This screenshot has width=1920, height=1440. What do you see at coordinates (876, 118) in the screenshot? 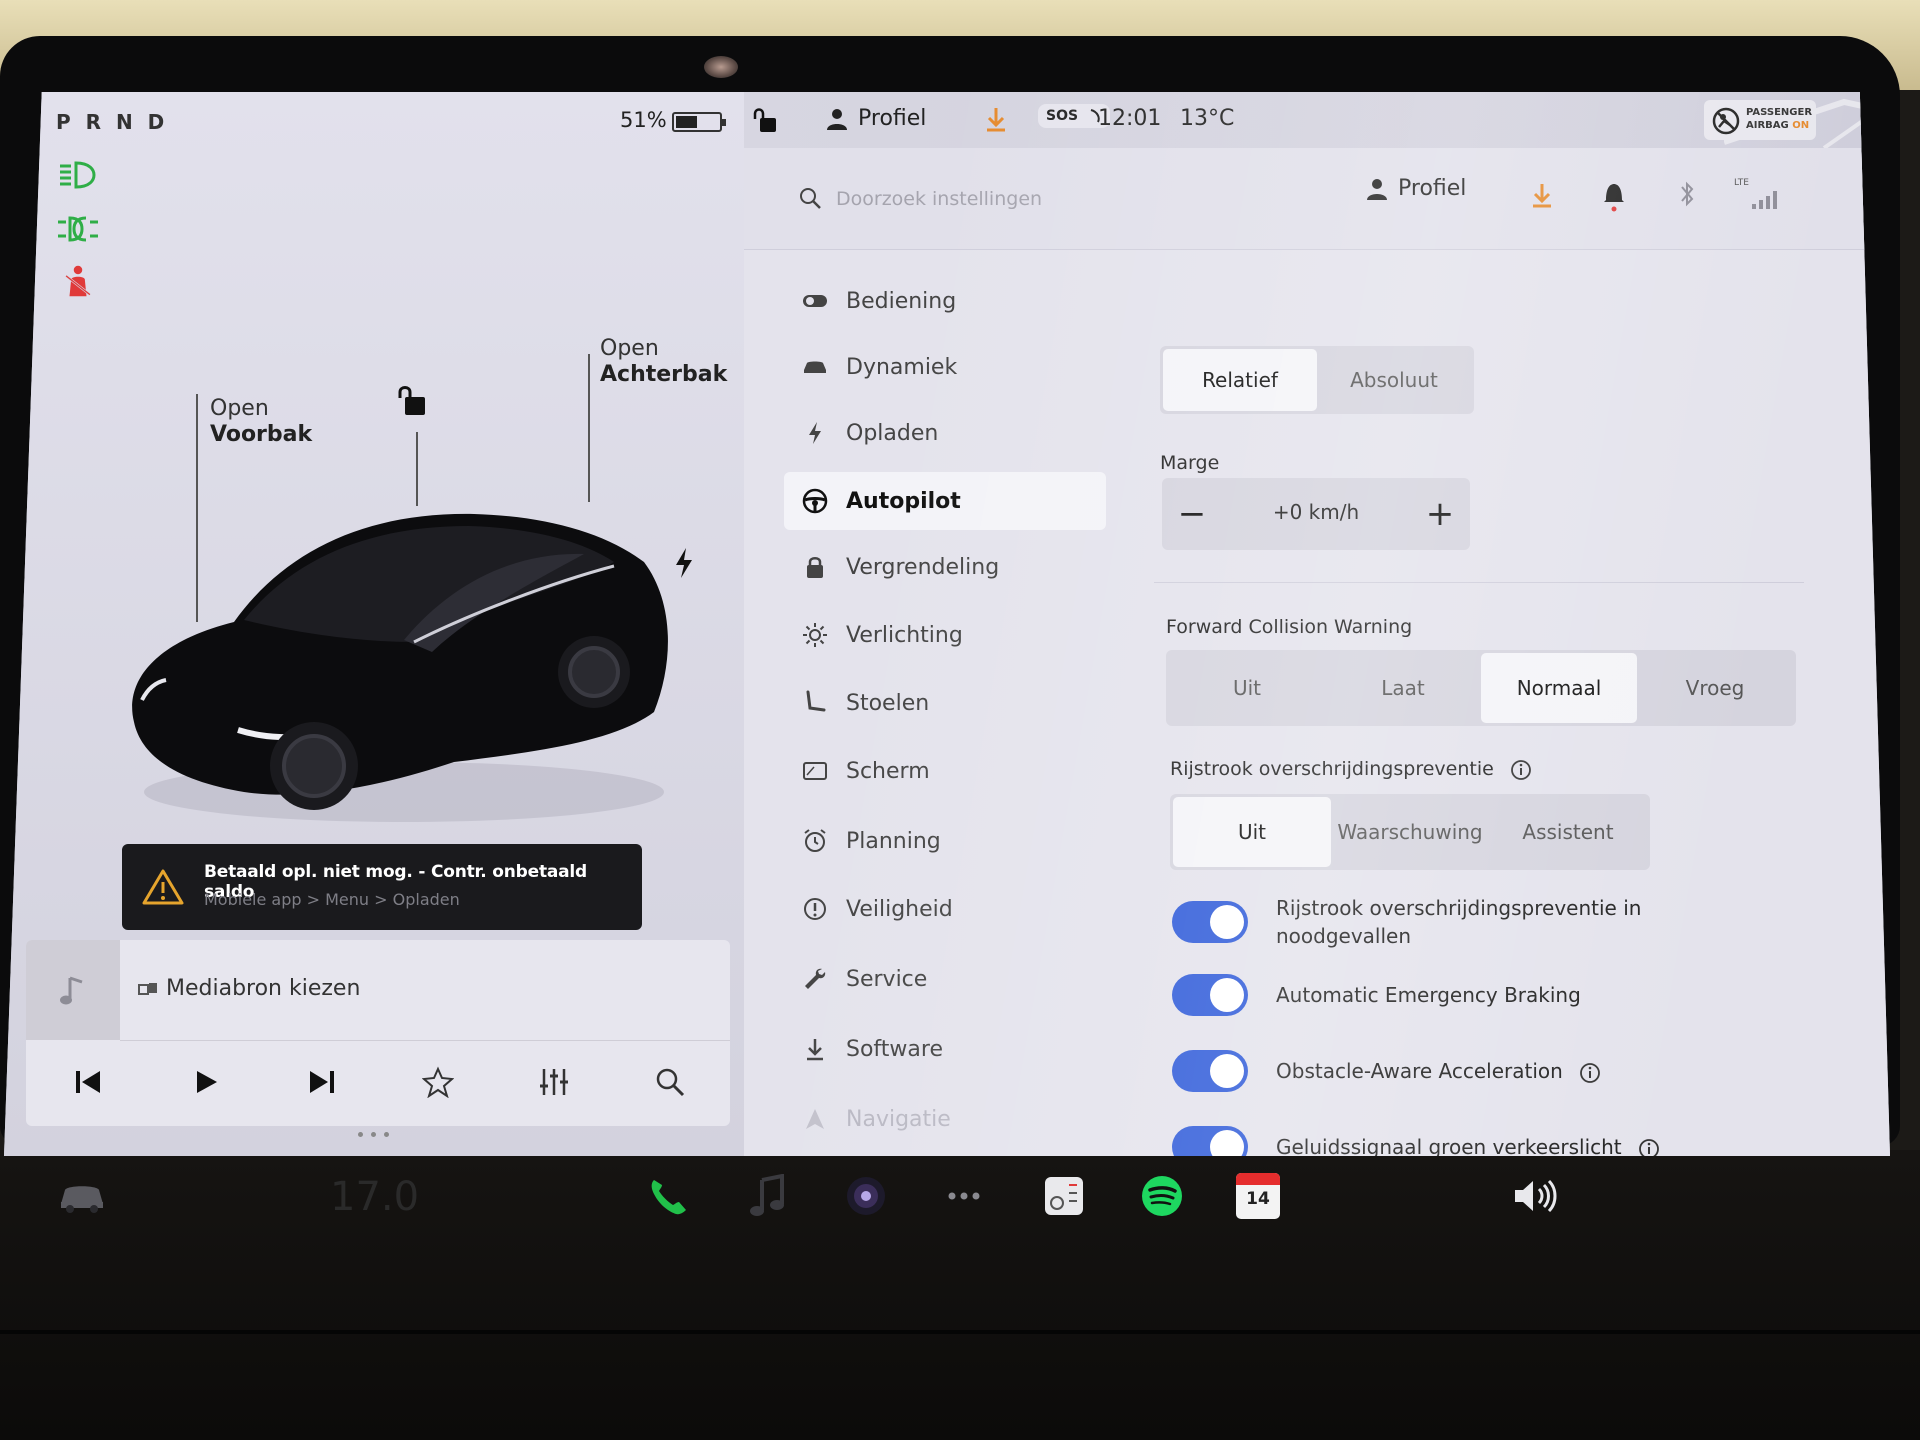
I see `status-profile-button: Profiel` at bounding box center [876, 118].